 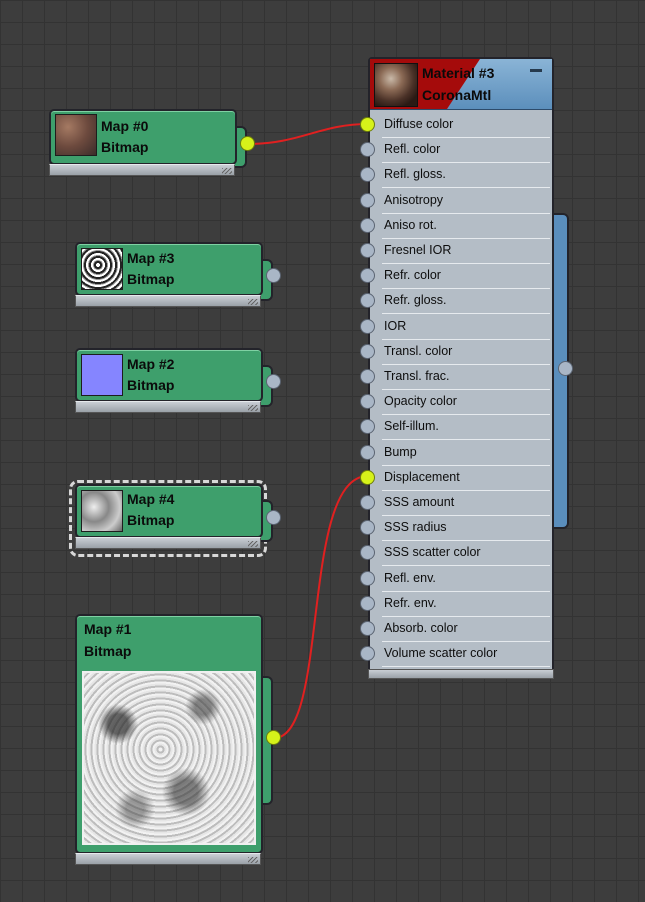 What do you see at coordinates (412, 275) in the screenshot?
I see `slot-label: Refr. color` at bounding box center [412, 275].